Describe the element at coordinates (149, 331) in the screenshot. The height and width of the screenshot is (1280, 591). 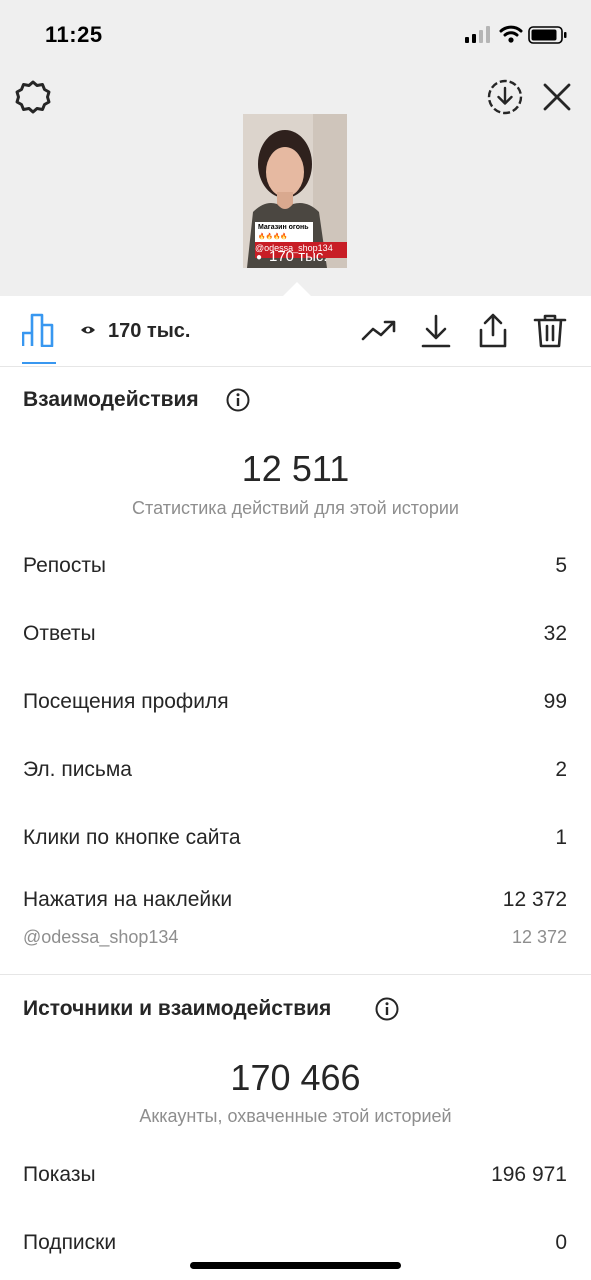
I see `views-count: 170 тыс.` at that location.